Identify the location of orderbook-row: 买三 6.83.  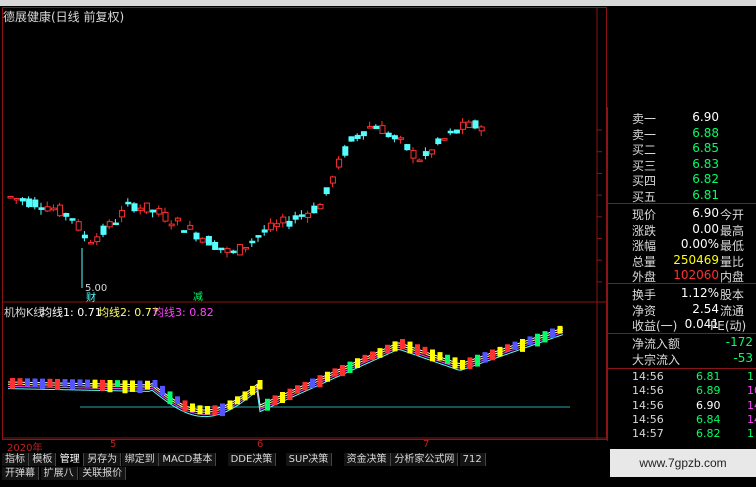
(682, 165).